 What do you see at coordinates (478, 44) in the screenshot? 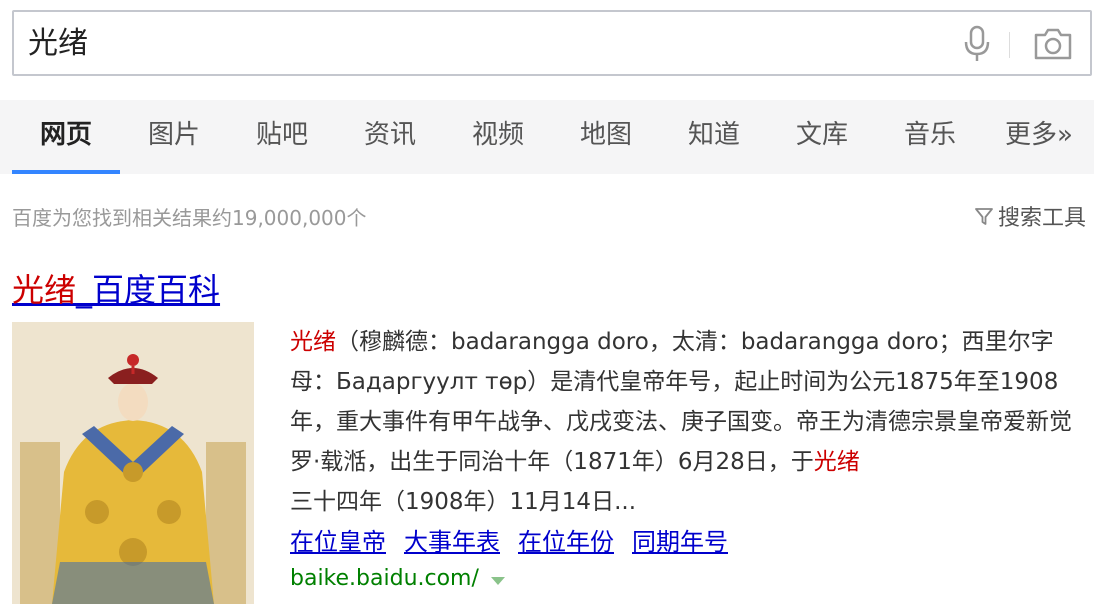
I see `search-input` at bounding box center [478, 44].